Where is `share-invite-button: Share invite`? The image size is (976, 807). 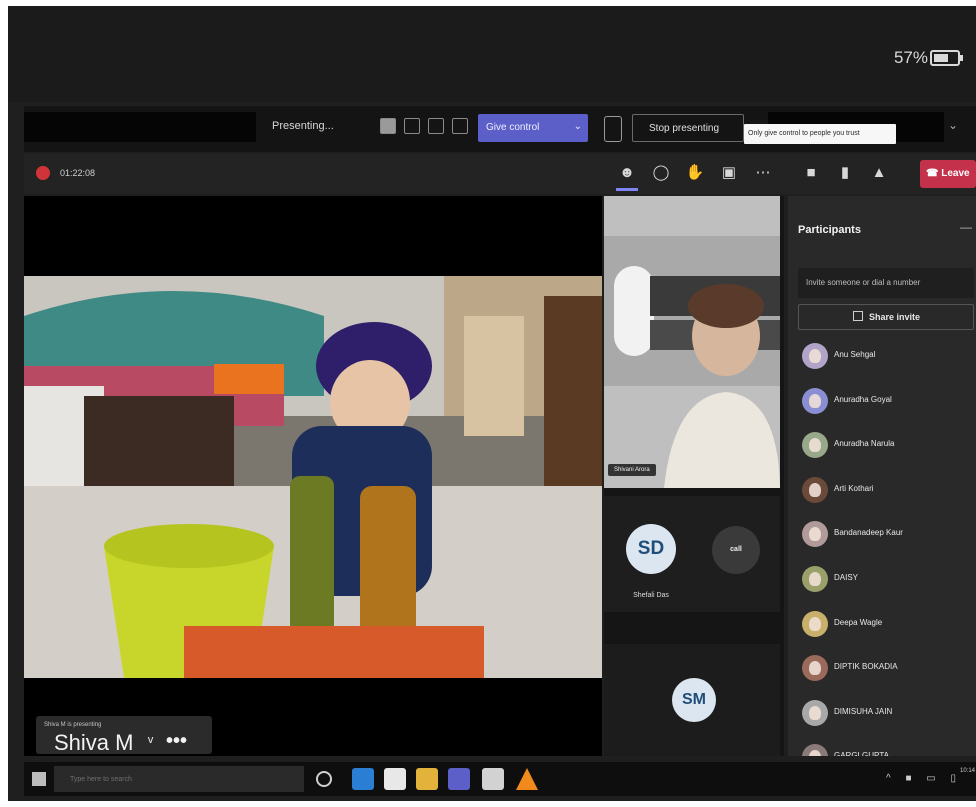 share-invite-button: Share invite is located at coordinates (886, 317).